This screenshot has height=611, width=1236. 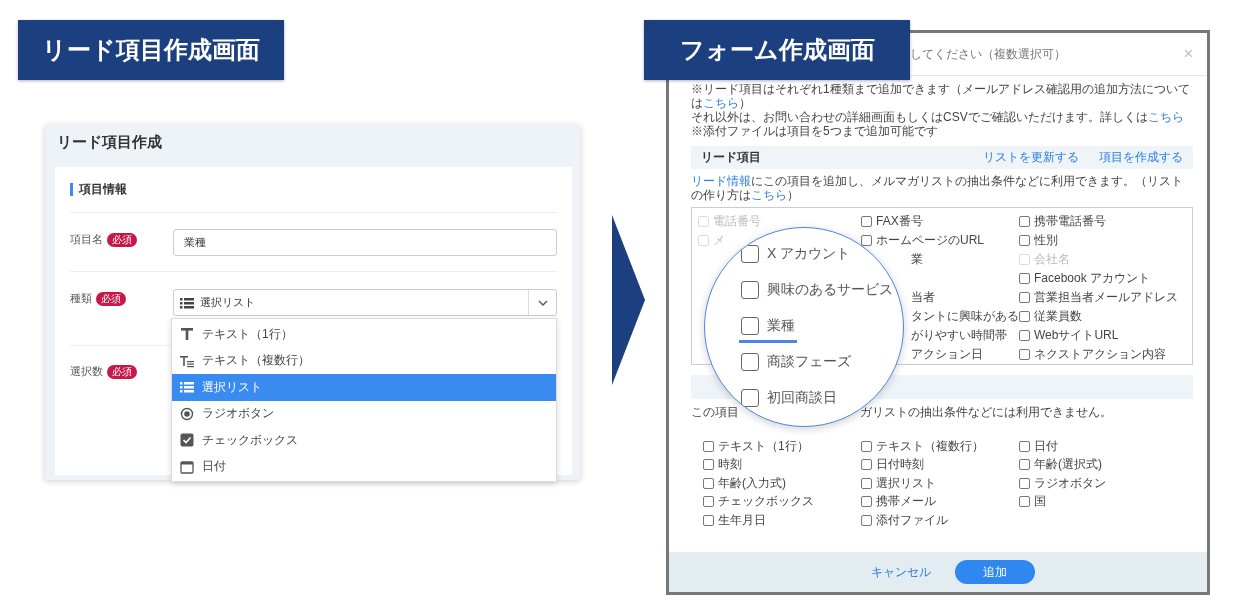 I want to click on option-label: X アカウント, so click(x=809, y=254).